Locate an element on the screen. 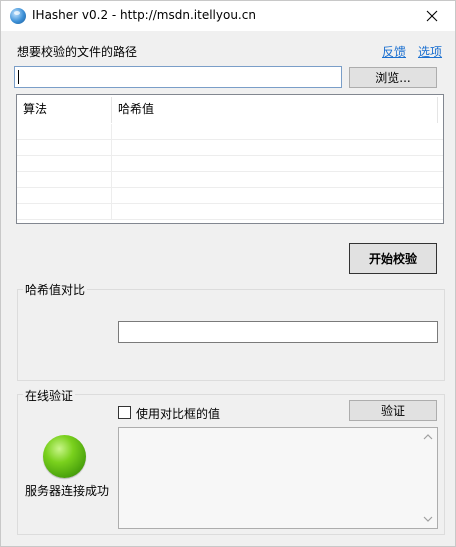  connection-status-text: 服务器连接成功 is located at coordinates (67, 491).